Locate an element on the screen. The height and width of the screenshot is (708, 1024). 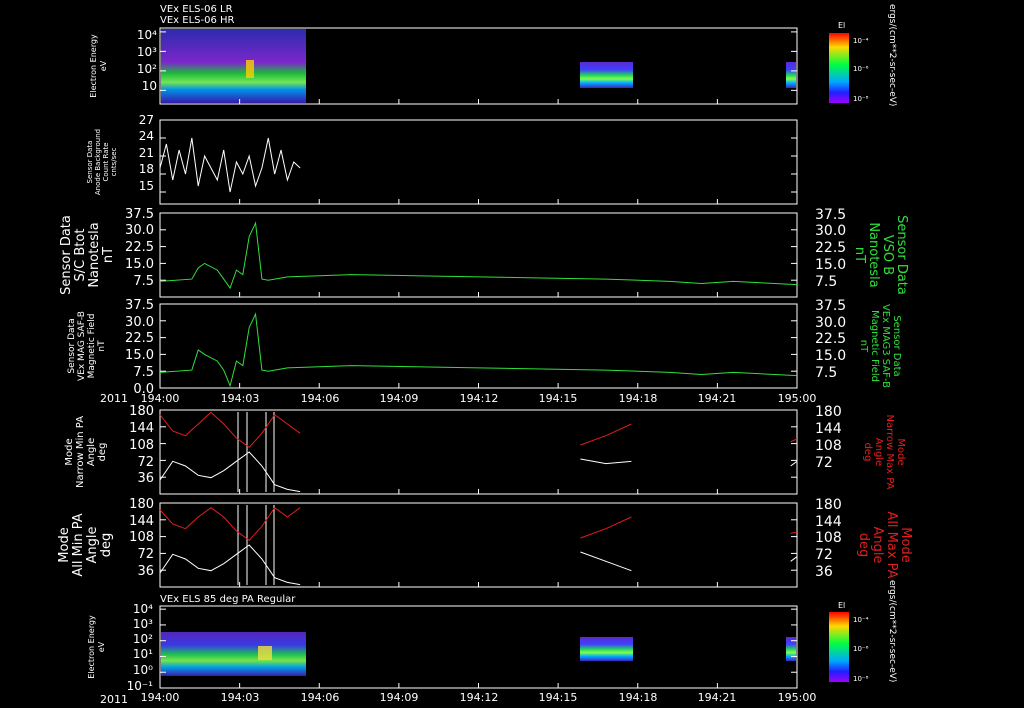
right-label-line: deg is located at coordinates (867, 452).